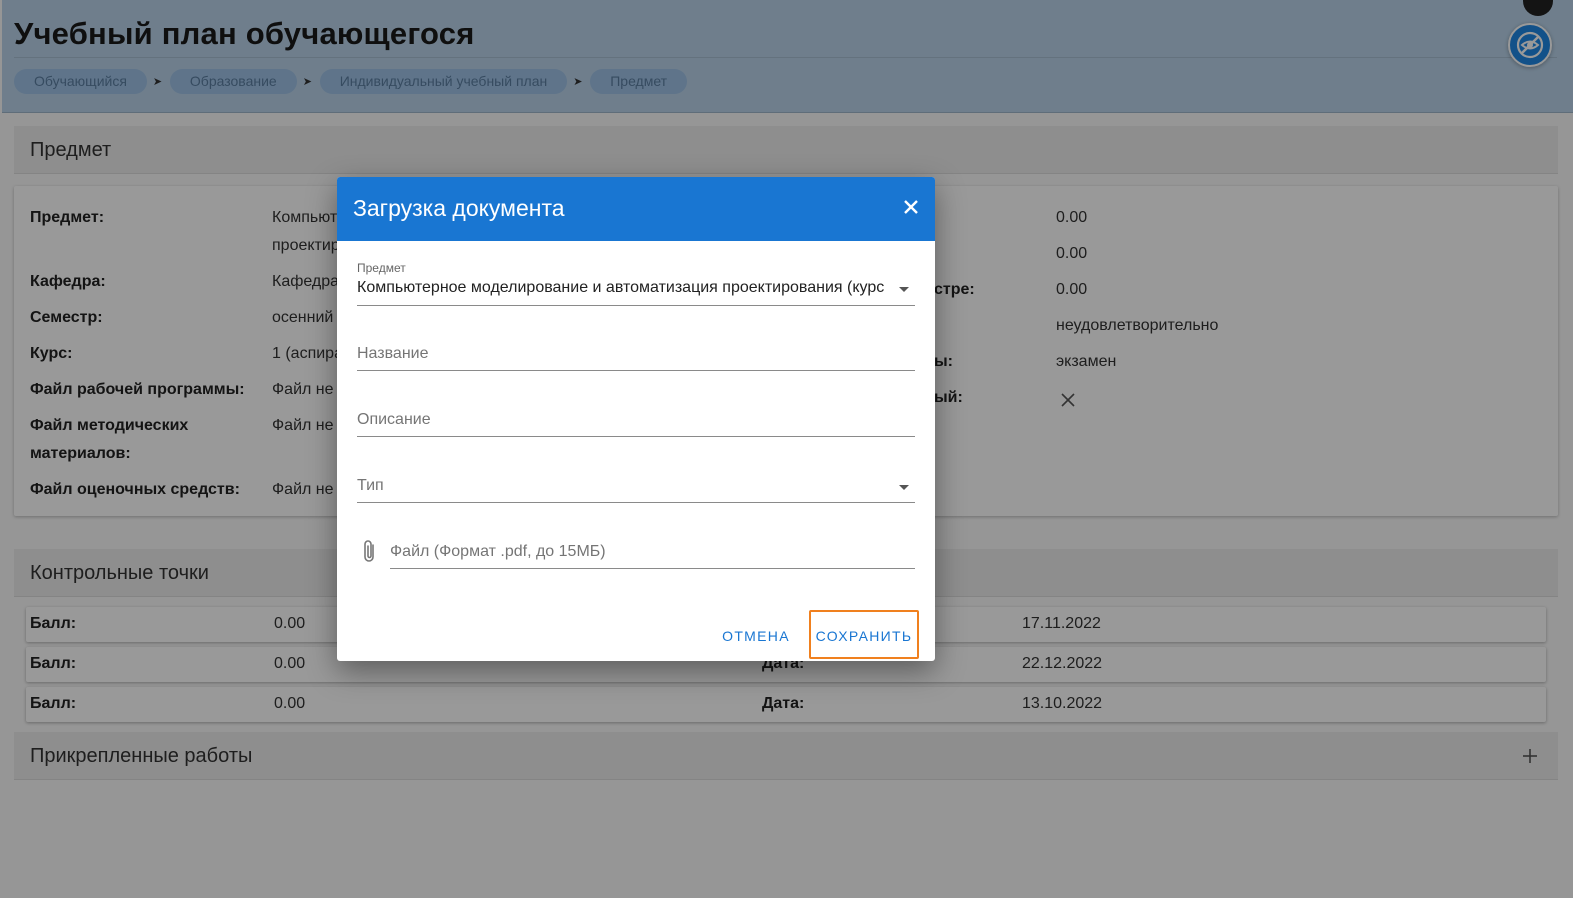  Describe the element at coordinates (394, 419) in the screenshot. I see `description-input-placeholder: Описание` at that location.